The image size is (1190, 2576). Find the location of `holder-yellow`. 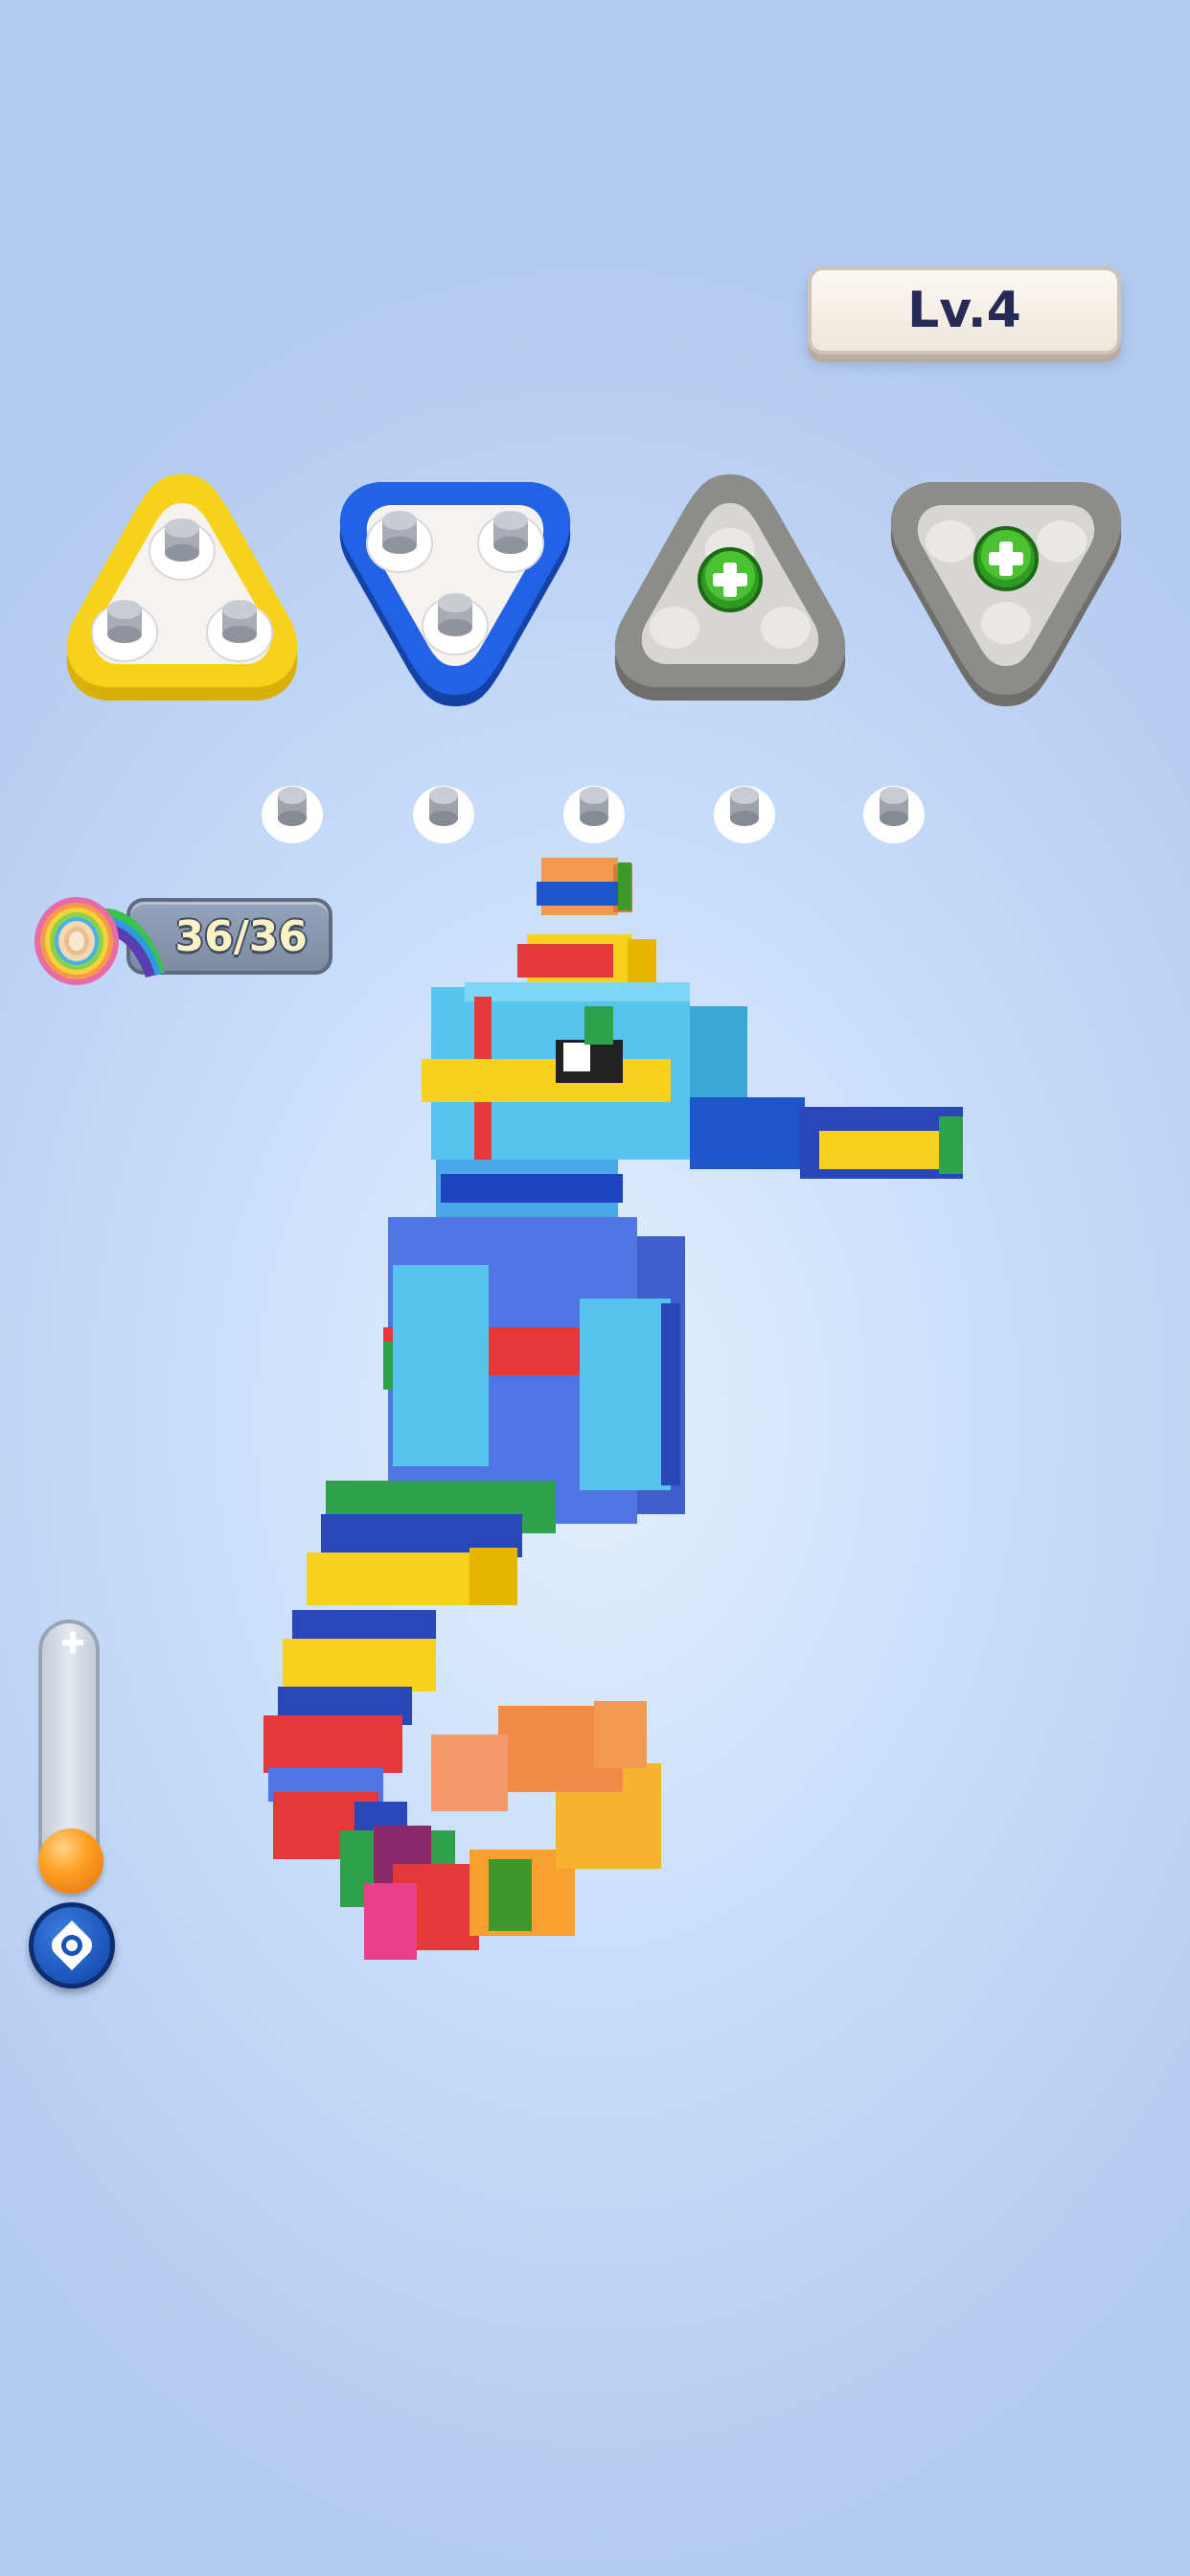

holder-yellow is located at coordinates (182, 584).